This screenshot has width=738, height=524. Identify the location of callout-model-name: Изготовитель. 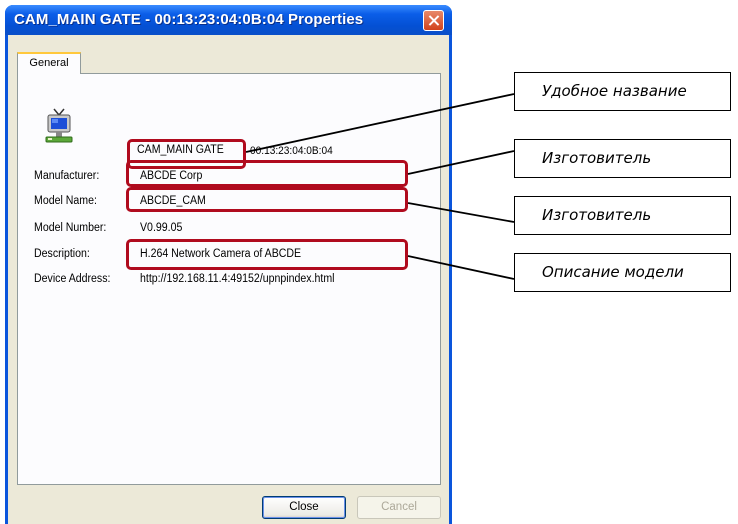
(622, 215).